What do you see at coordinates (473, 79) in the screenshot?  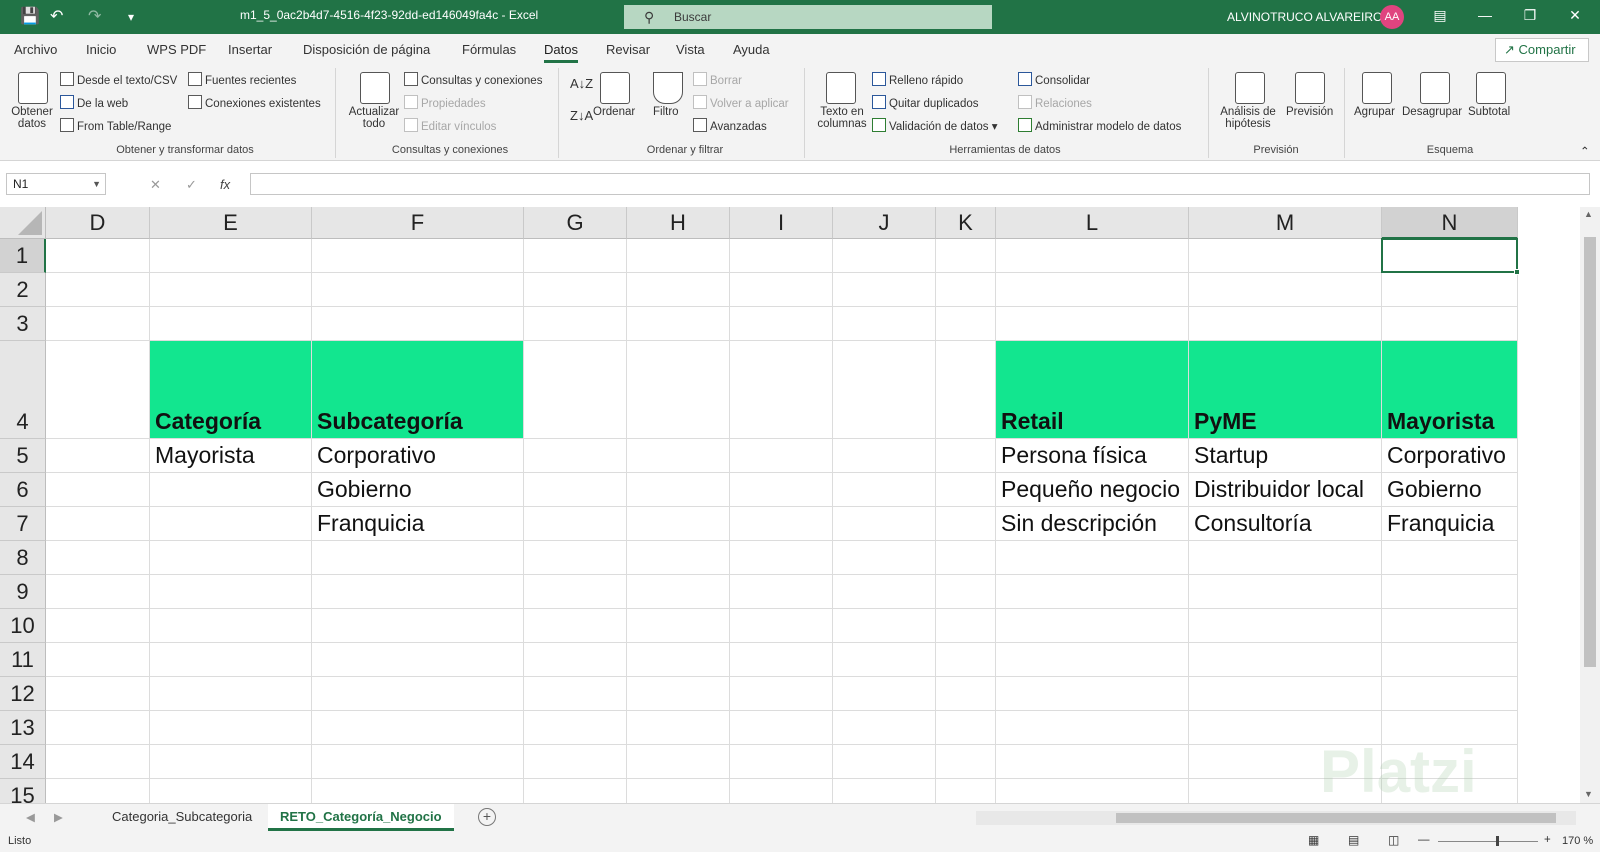 I see `queries-connections-button: Consultas y conexiones` at bounding box center [473, 79].